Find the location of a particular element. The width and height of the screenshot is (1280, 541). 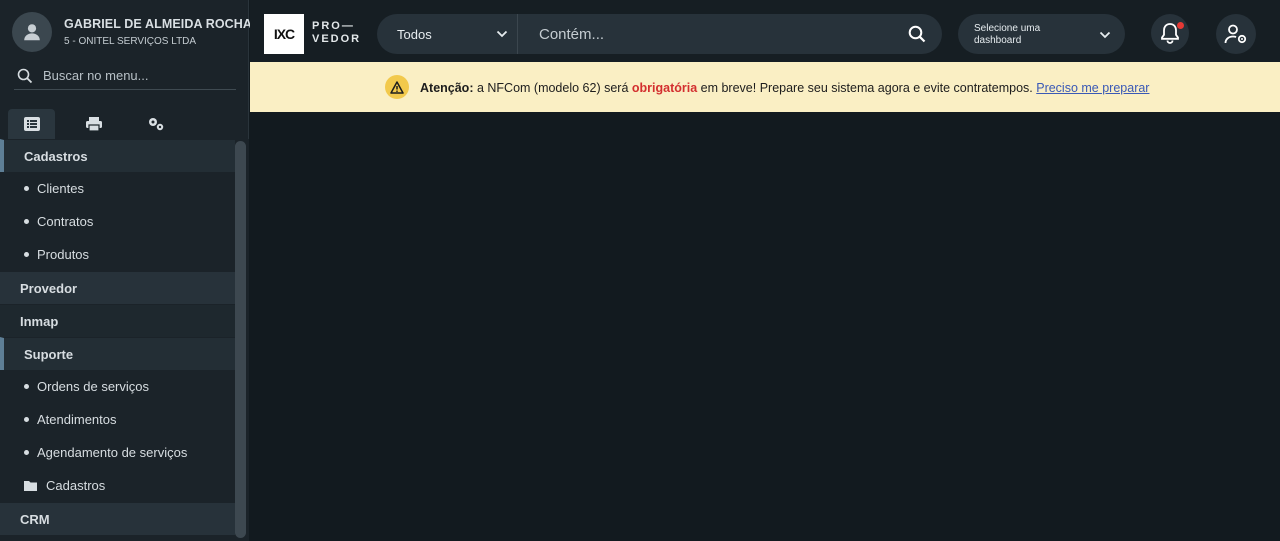

sidebar-item-cadastros-folder: Cadastros is located at coordinates (117, 485).